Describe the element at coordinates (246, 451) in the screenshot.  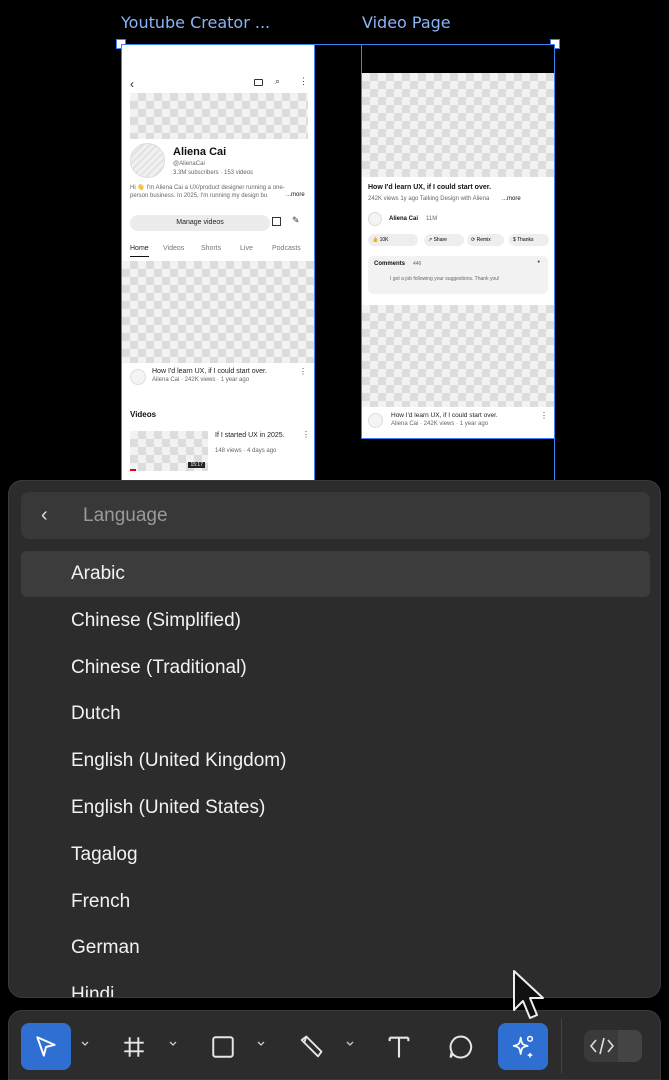
I see `video-meta: 148 views · 4 days ago` at that location.